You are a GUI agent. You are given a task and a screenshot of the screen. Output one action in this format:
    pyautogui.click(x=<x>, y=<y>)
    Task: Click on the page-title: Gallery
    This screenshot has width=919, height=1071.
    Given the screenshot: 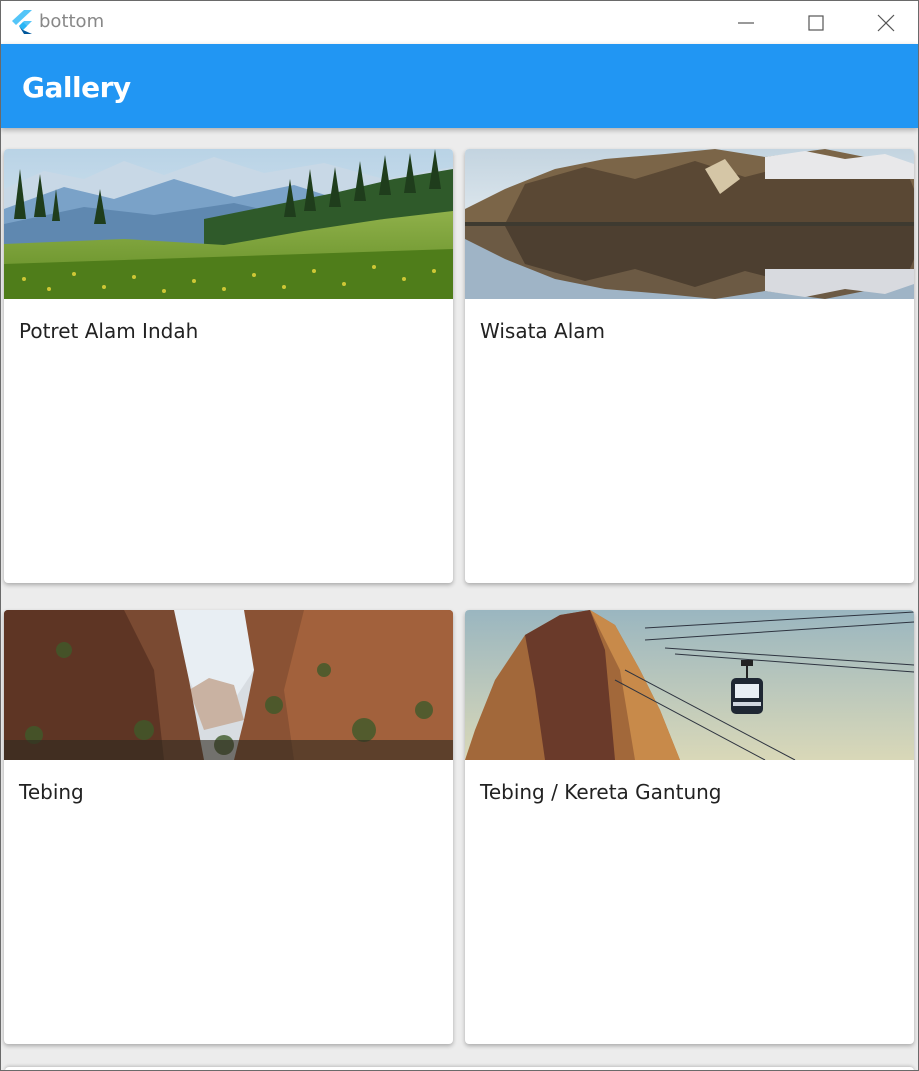 What is the action you would take?
    pyautogui.click(x=76, y=87)
    